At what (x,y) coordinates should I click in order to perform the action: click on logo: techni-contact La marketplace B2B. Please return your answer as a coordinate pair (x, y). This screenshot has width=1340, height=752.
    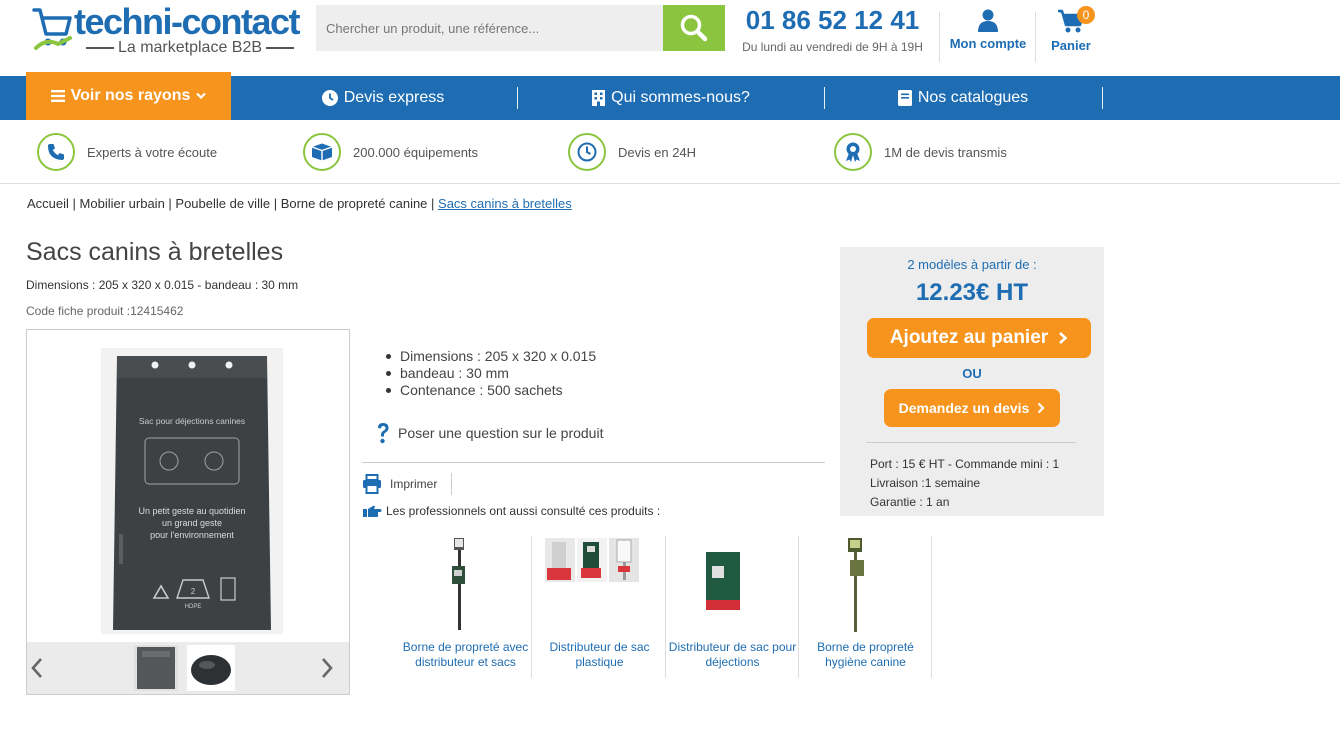
    Looking at the image, I should click on (167, 30).